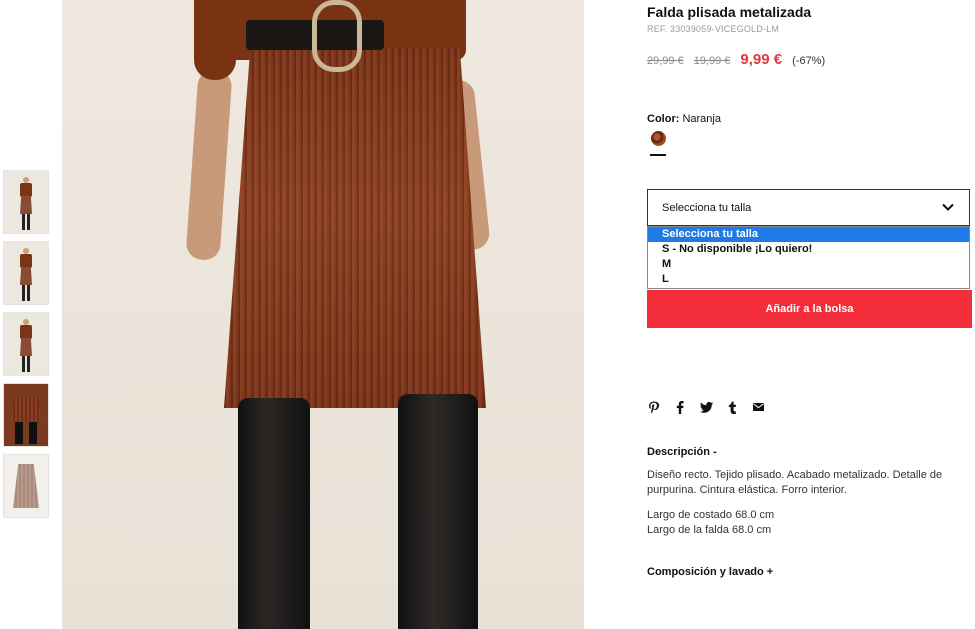  Describe the element at coordinates (761, 59) in the screenshot. I see `price-current: 9,99 €` at that location.